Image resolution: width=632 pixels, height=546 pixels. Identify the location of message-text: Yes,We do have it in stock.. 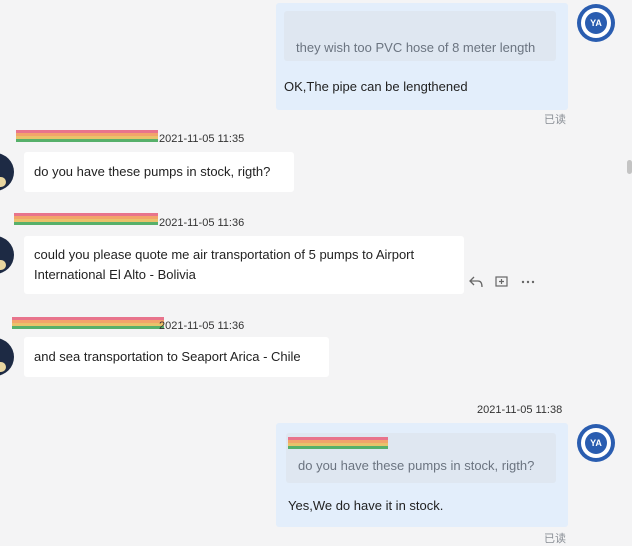
(366, 505).